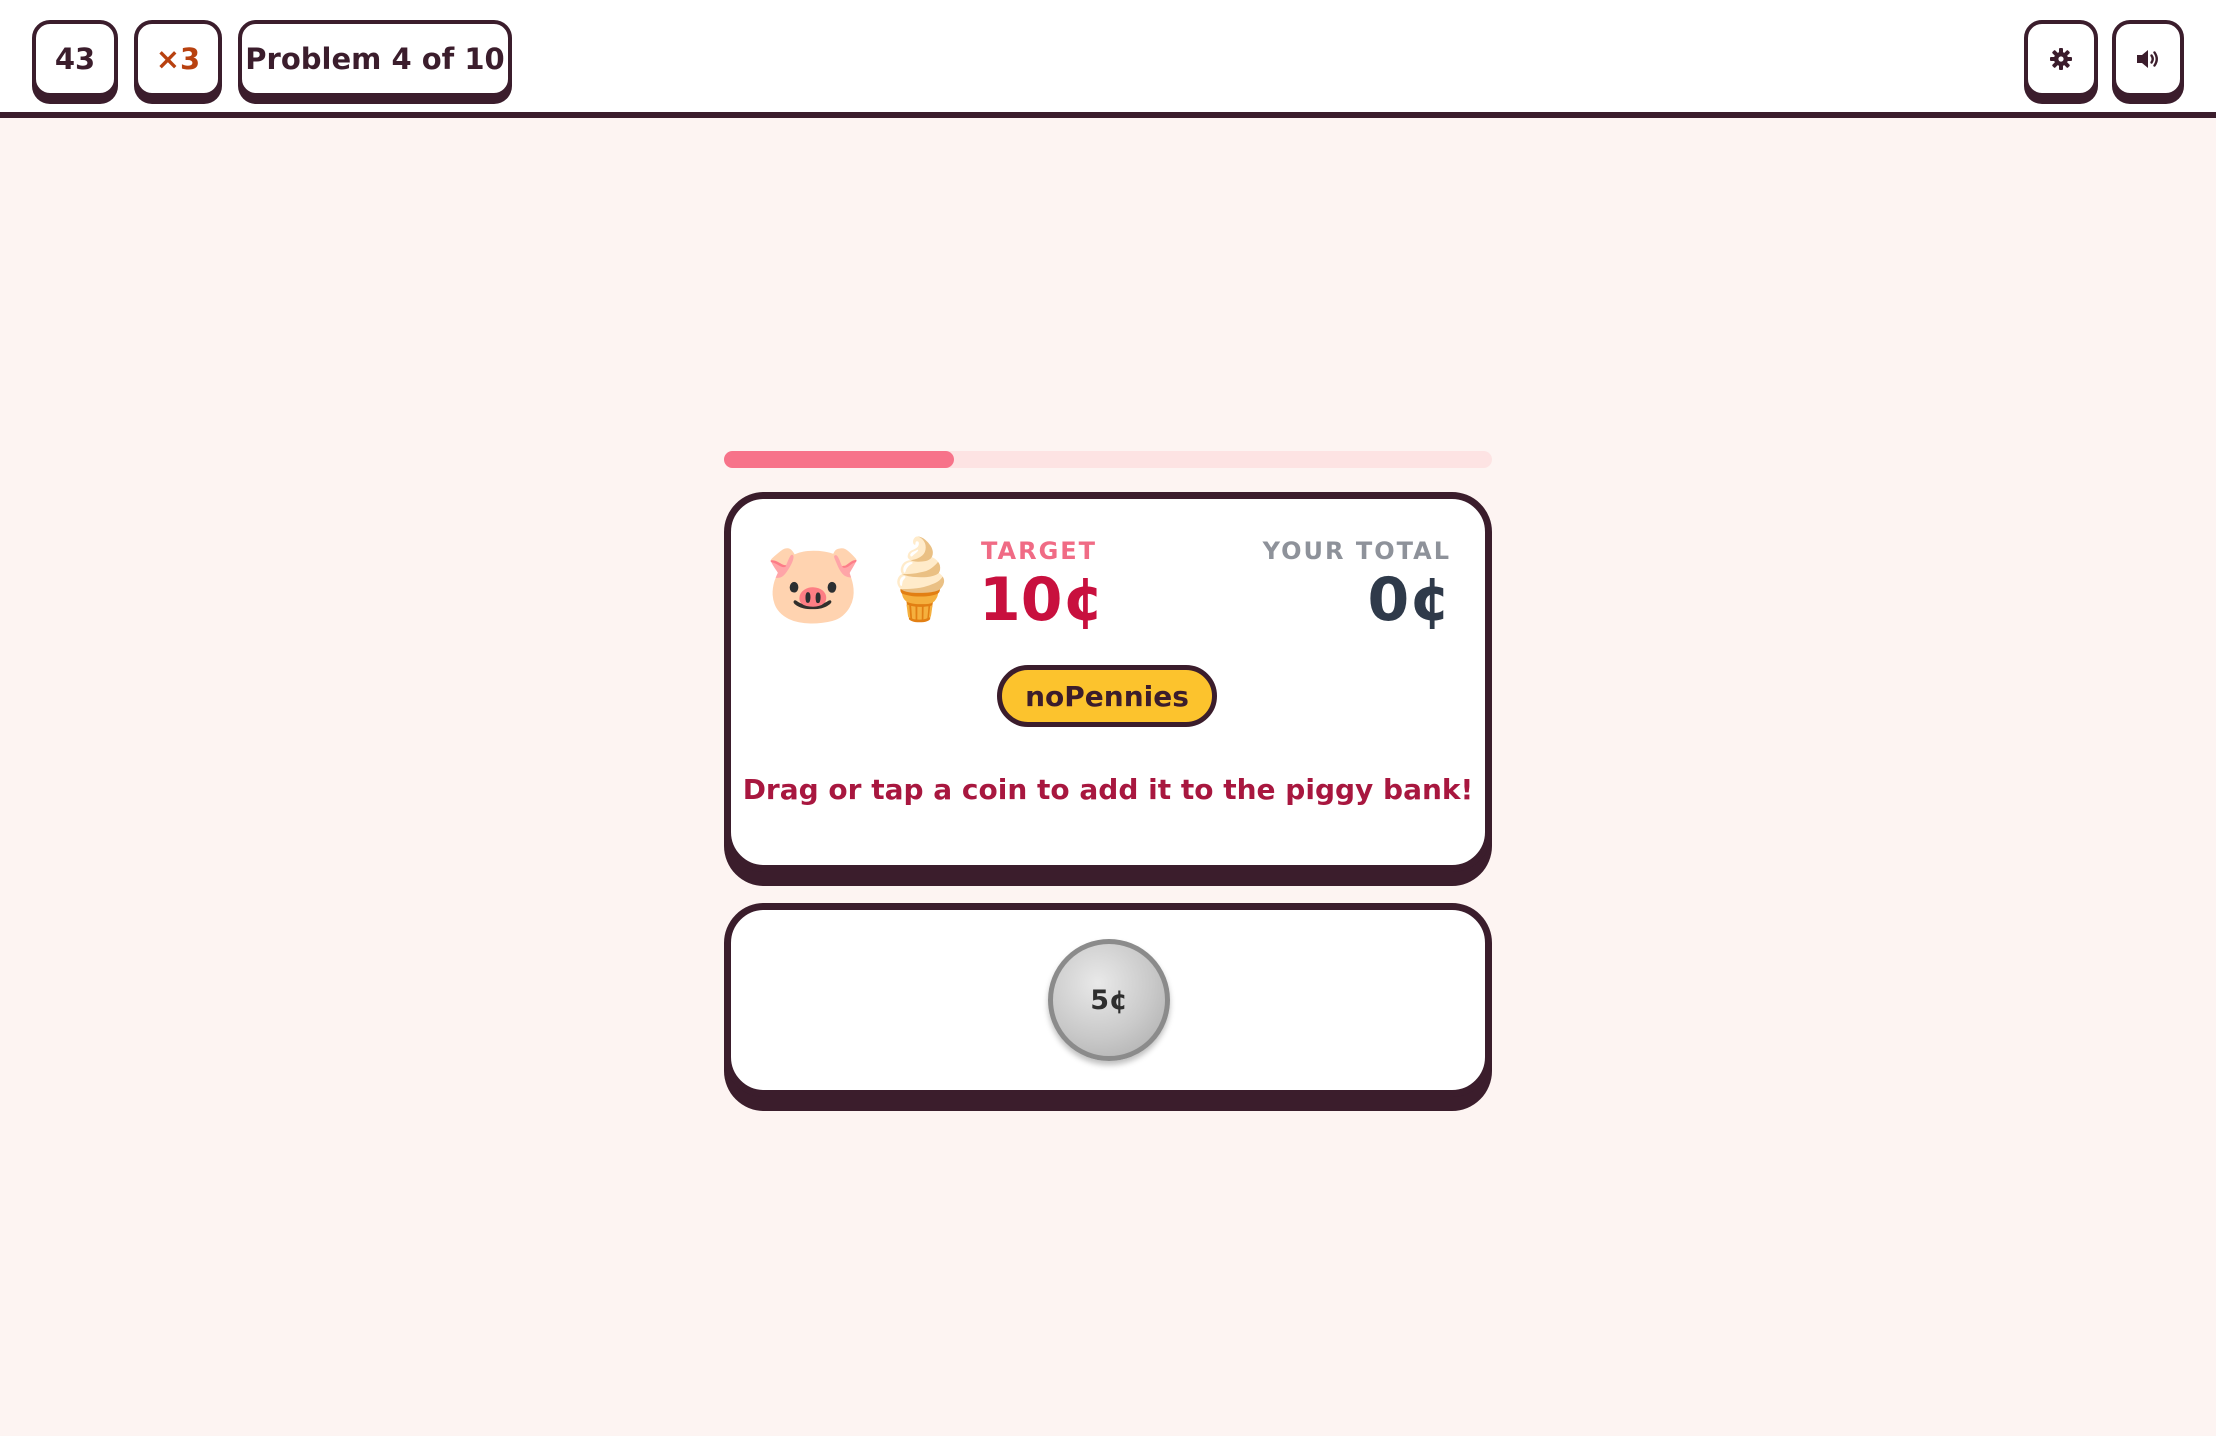 This screenshot has width=2216, height=1436. I want to click on target-value: 10¢, so click(1042, 600).